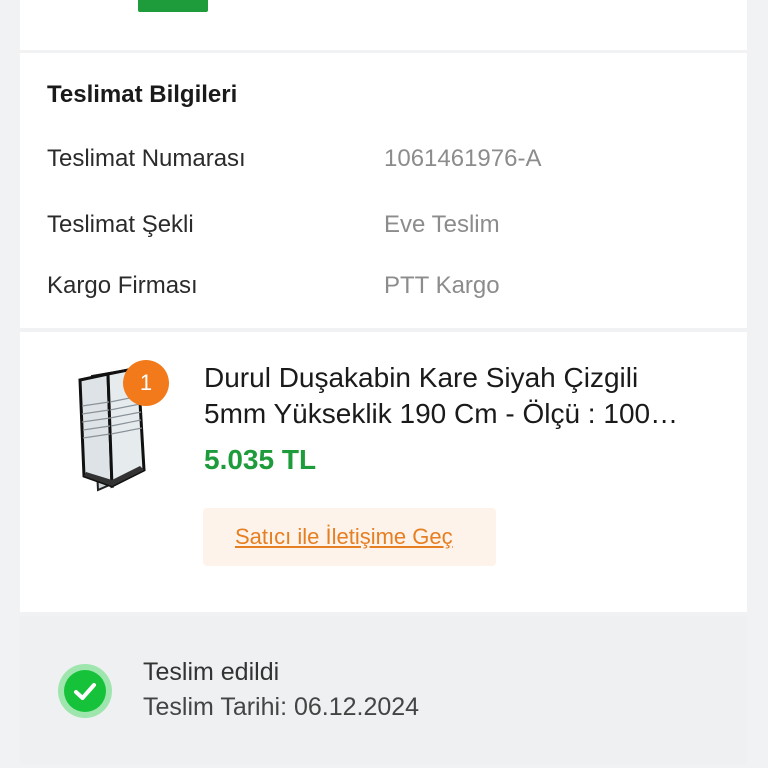 This screenshot has width=768, height=768. What do you see at coordinates (383, 25) in the screenshot?
I see `order-summary-card` at bounding box center [383, 25].